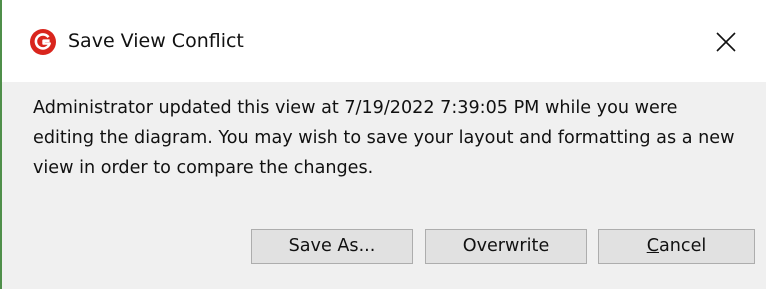 This screenshot has height=289, width=766. What do you see at coordinates (726, 42) in the screenshot?
I see `close-icon` at bounding box center [726, 42].